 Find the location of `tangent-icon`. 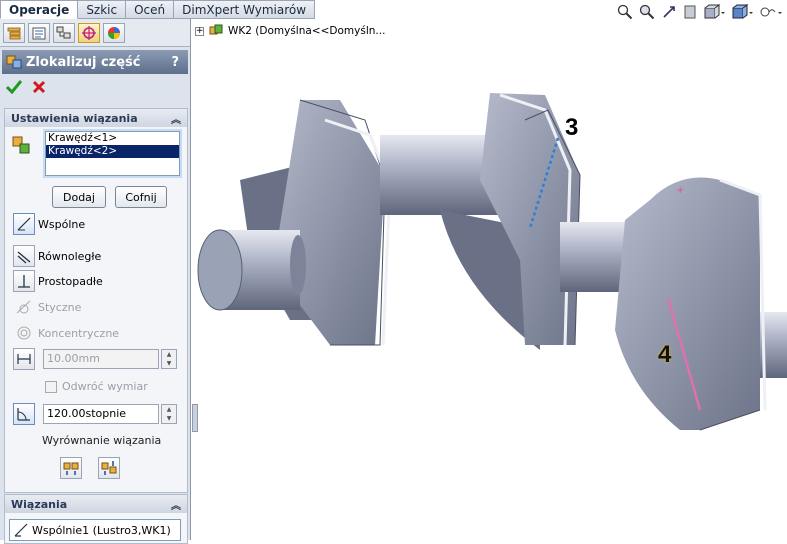

tangent-icon is located at coordinates (24, 307).